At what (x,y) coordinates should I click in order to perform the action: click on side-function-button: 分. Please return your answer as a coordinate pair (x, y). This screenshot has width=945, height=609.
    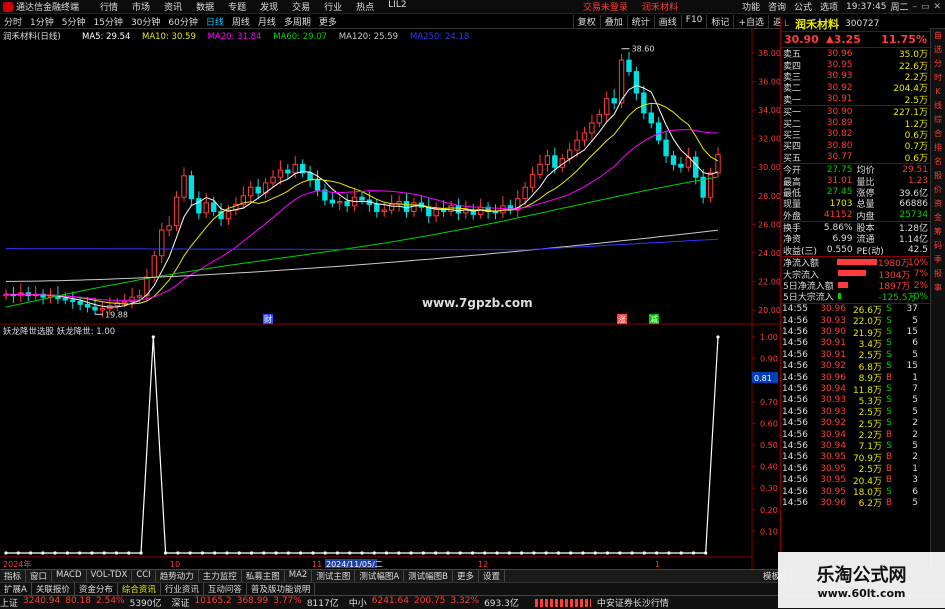
    Looking at the image, I should click on (938, 64).